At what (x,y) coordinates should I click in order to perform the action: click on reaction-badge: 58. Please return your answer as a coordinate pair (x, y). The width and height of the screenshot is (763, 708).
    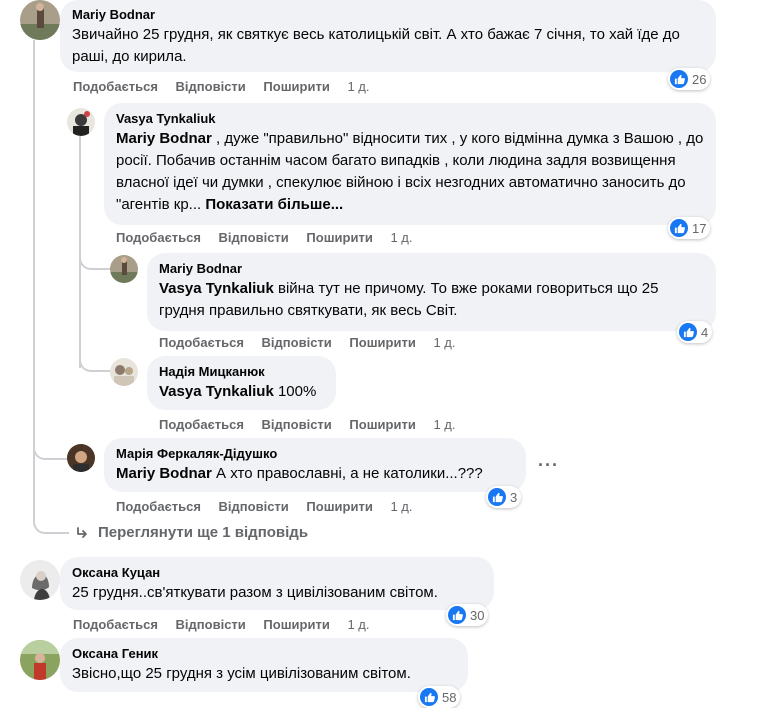
    Looking at the image, I should click on (439, 697).